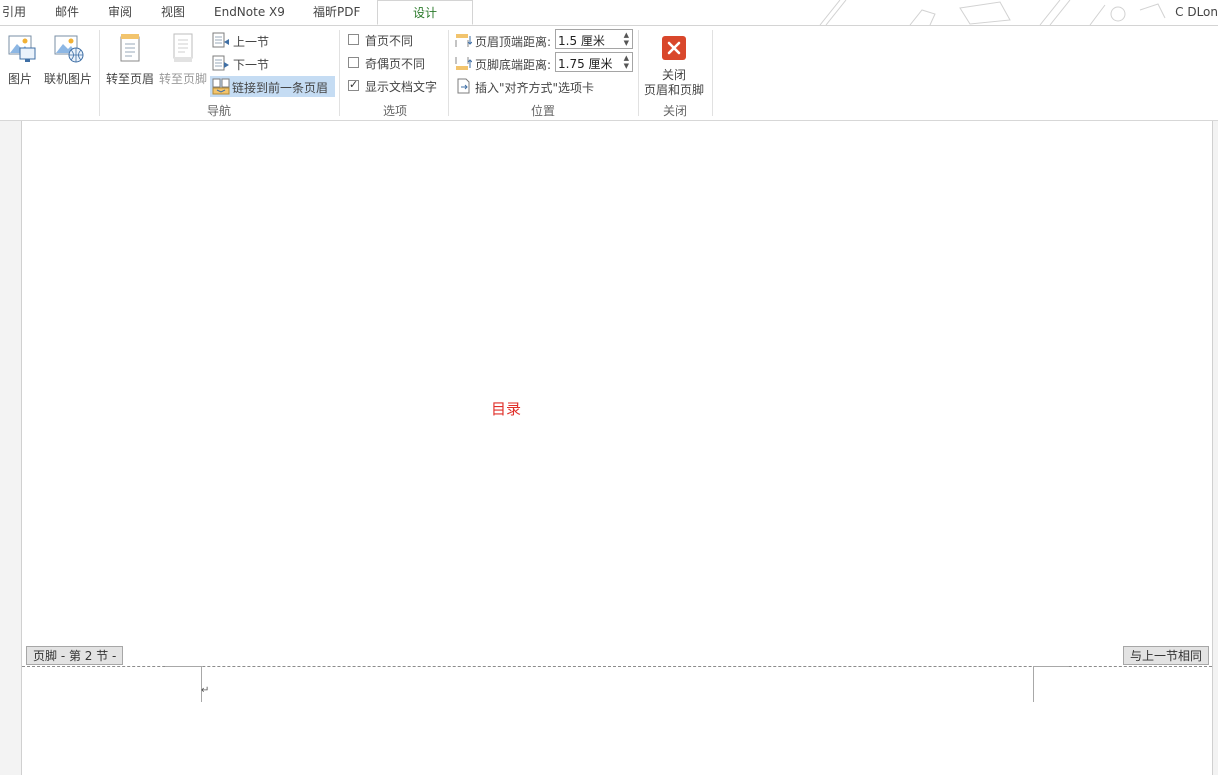  Describe the element at coordinates (513, 42) in the screenshot. I see `header-from-top-label: 页眉顶端距离:` at that location.